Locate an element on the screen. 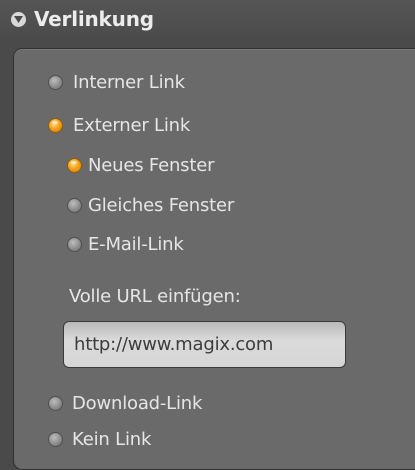 This screenshot has width=415, height=470. radio-label: Externer Link is located at coordinates (132, 125).